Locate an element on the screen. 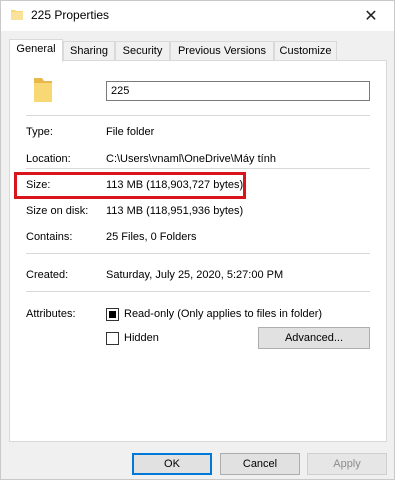  hidden-checkbox is located at coordinates (112, 338).